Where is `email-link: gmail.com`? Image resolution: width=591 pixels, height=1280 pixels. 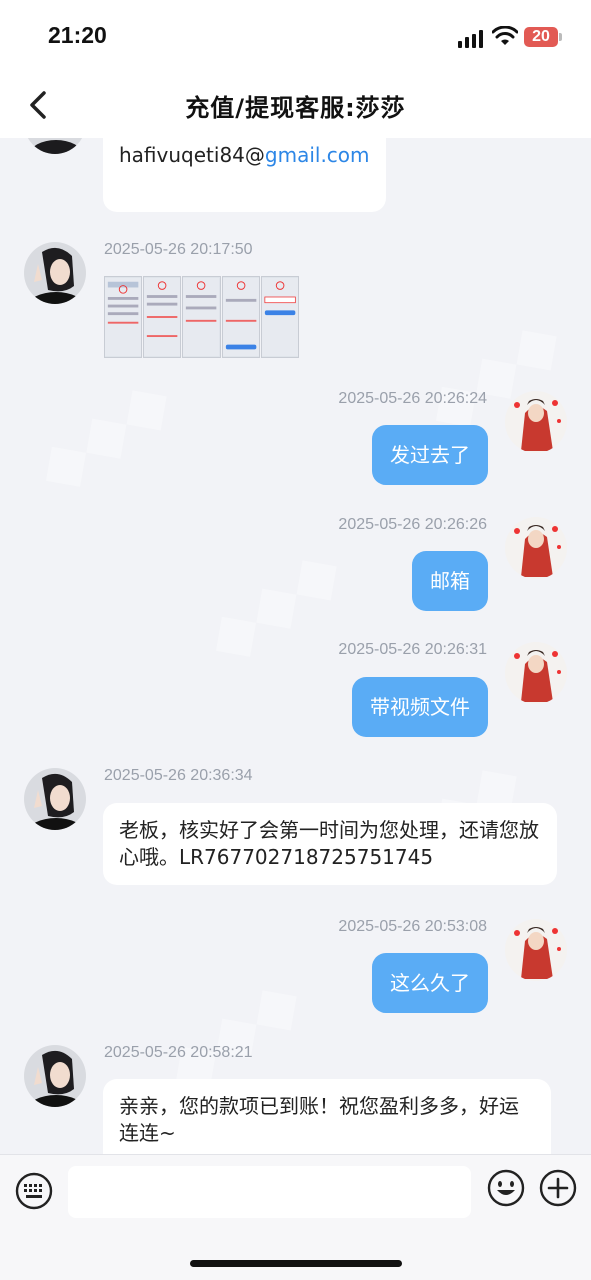
email-link: gmail.com is located at coordinates (317, 155).